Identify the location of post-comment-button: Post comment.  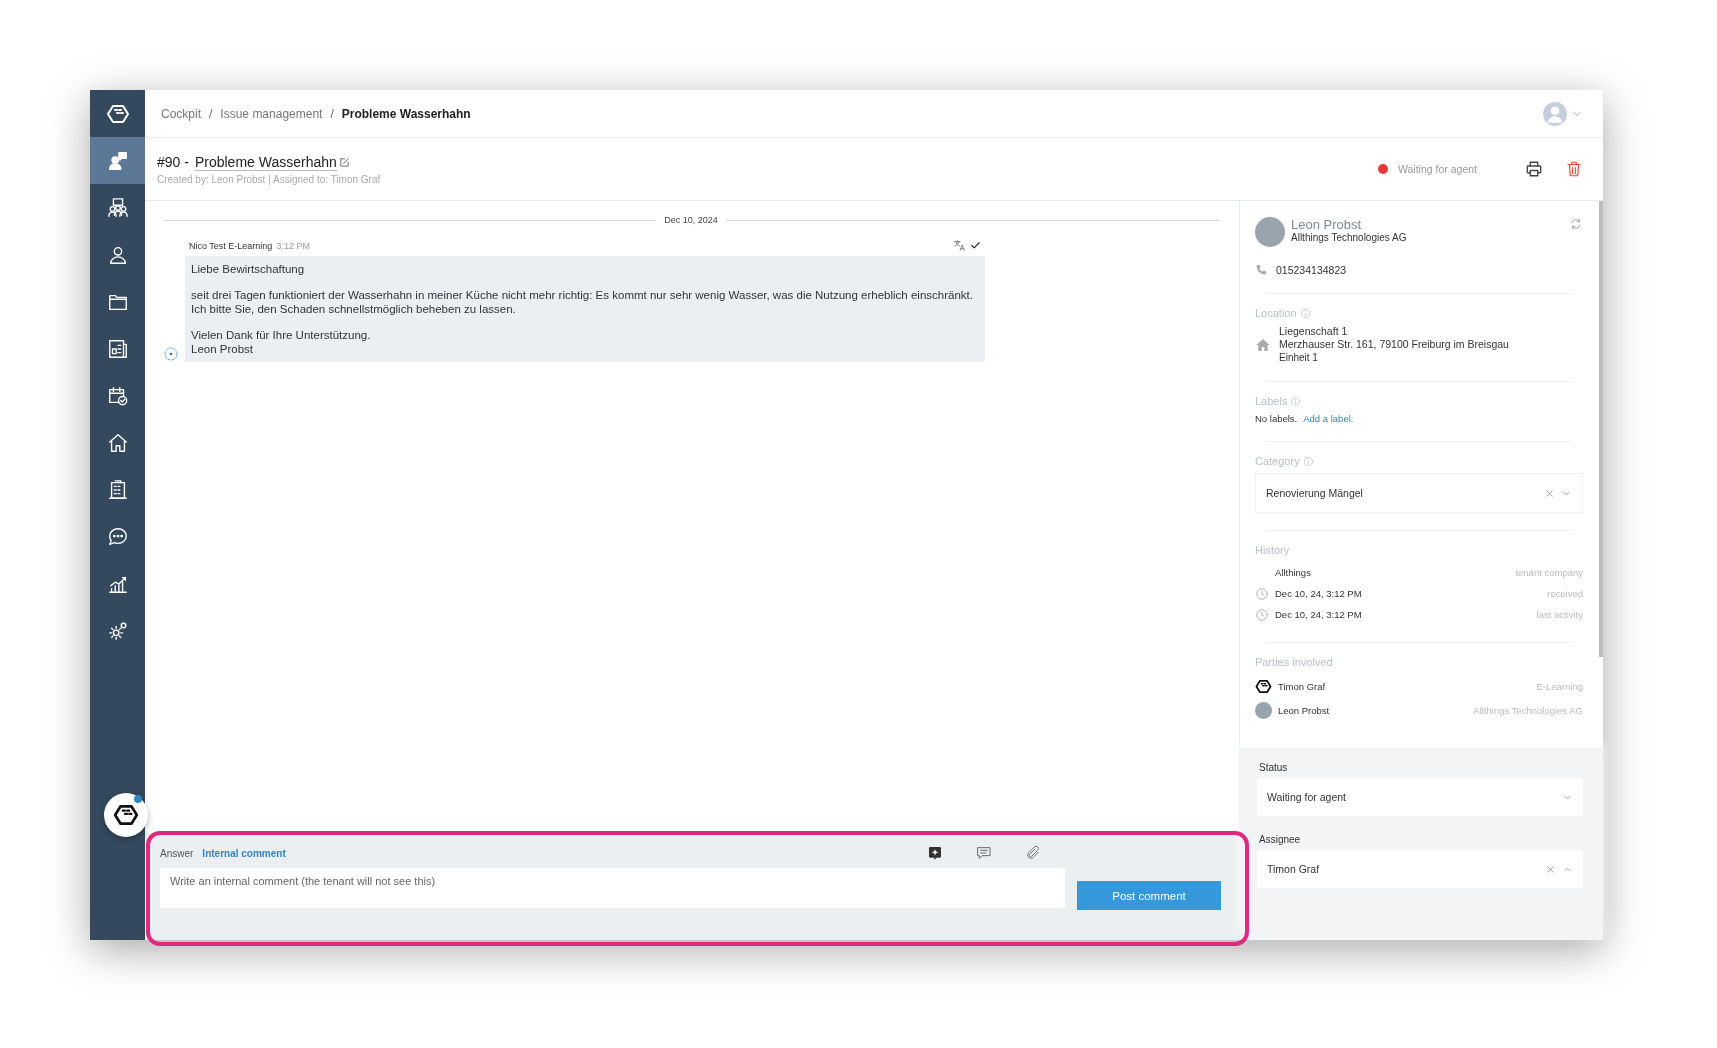
(1149, 895).